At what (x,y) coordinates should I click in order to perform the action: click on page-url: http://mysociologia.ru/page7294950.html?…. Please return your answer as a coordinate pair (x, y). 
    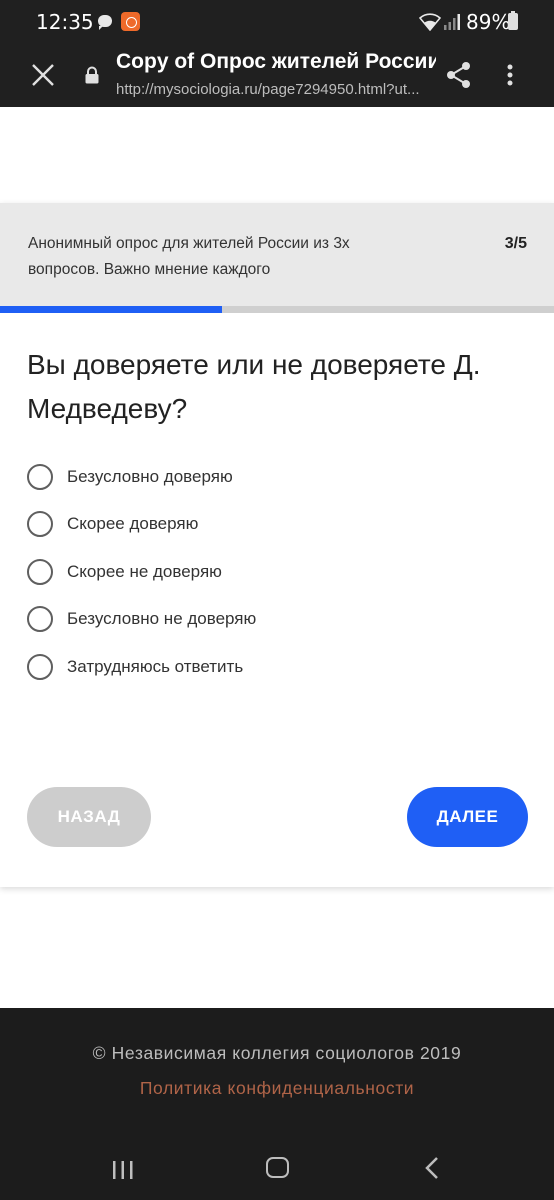
    Looking at the image, I should click on (277, 89).